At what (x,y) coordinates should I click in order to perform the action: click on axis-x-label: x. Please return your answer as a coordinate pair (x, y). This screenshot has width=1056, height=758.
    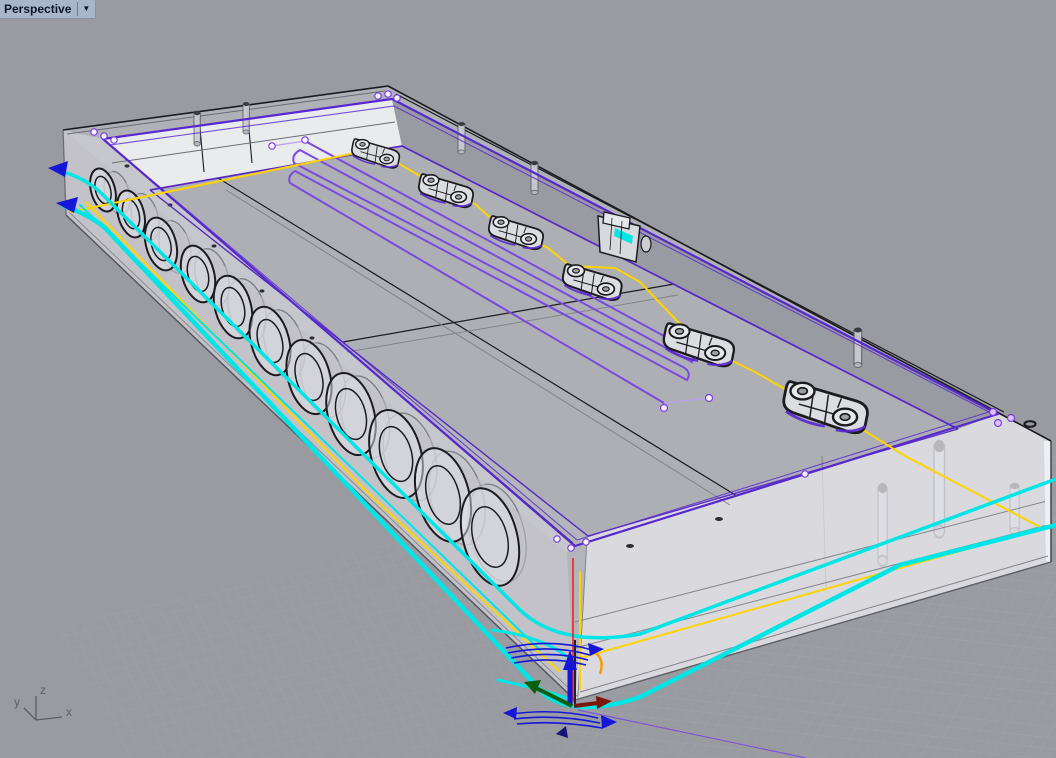
    Looking at the image, I should click on (69, 712).